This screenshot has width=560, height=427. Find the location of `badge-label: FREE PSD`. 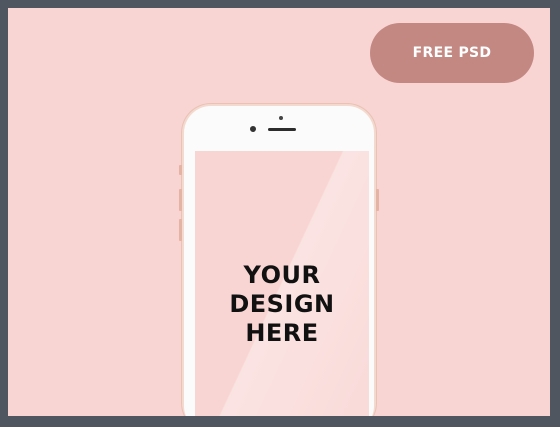

badge-label: FREE PSD is located at coordinates (452, 53).